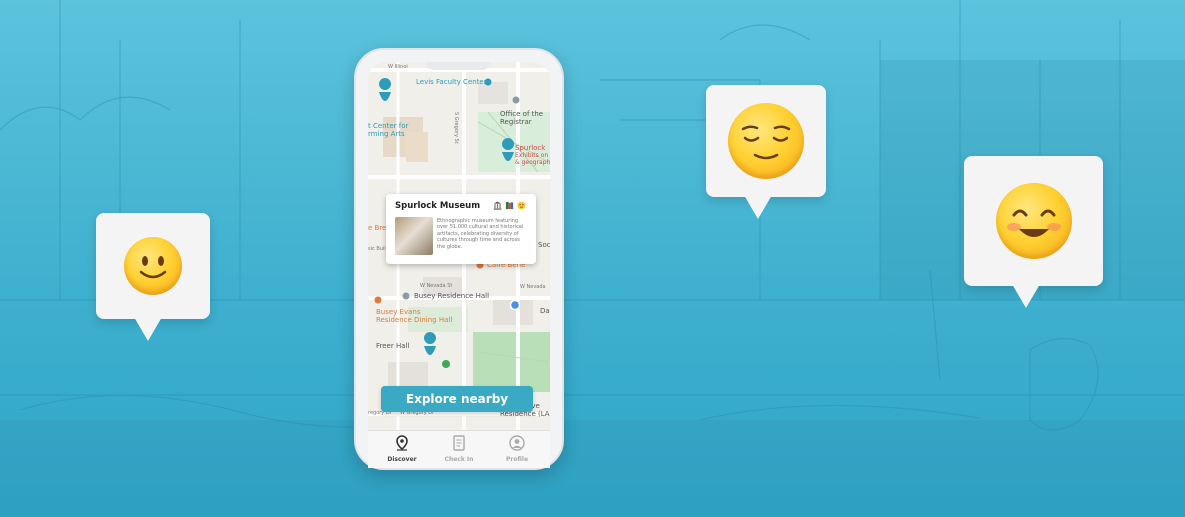  I want to click on map-label: W Nevada, so click(533, 287).